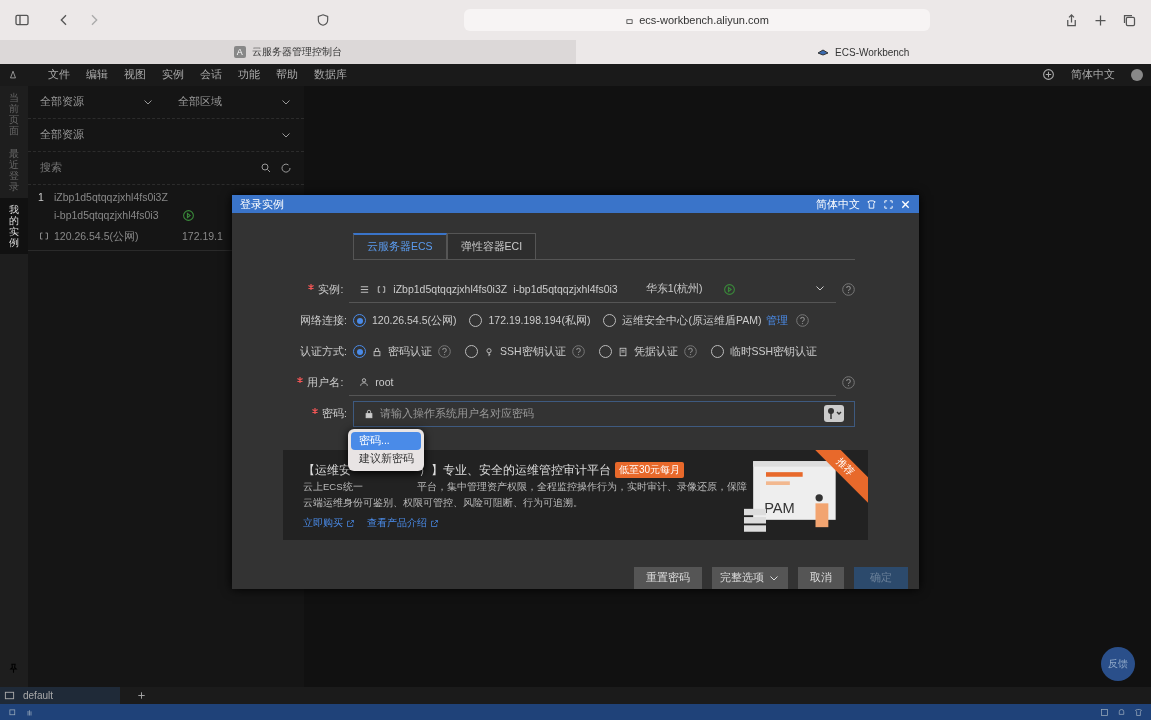  Describe the element at coordinates (249, 75) in the screenshot. I see `menu-item: 功能` at that location.